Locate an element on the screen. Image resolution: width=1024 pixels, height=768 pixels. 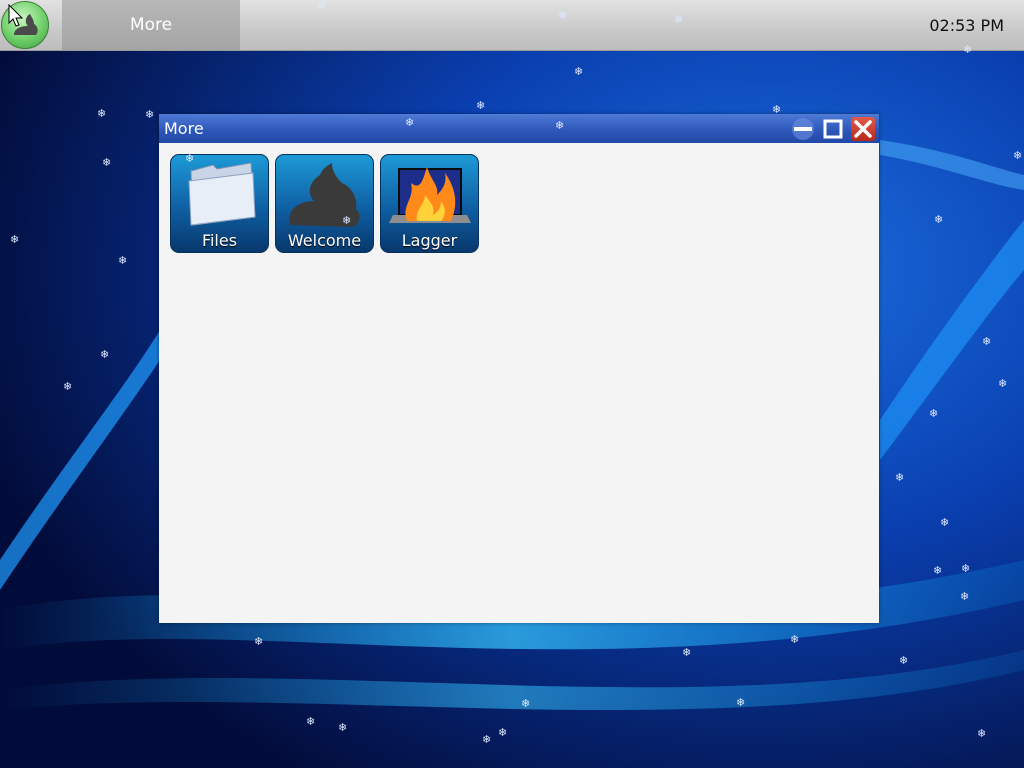
taskbar-window-button-more: More is located at coordinates (151, 25).